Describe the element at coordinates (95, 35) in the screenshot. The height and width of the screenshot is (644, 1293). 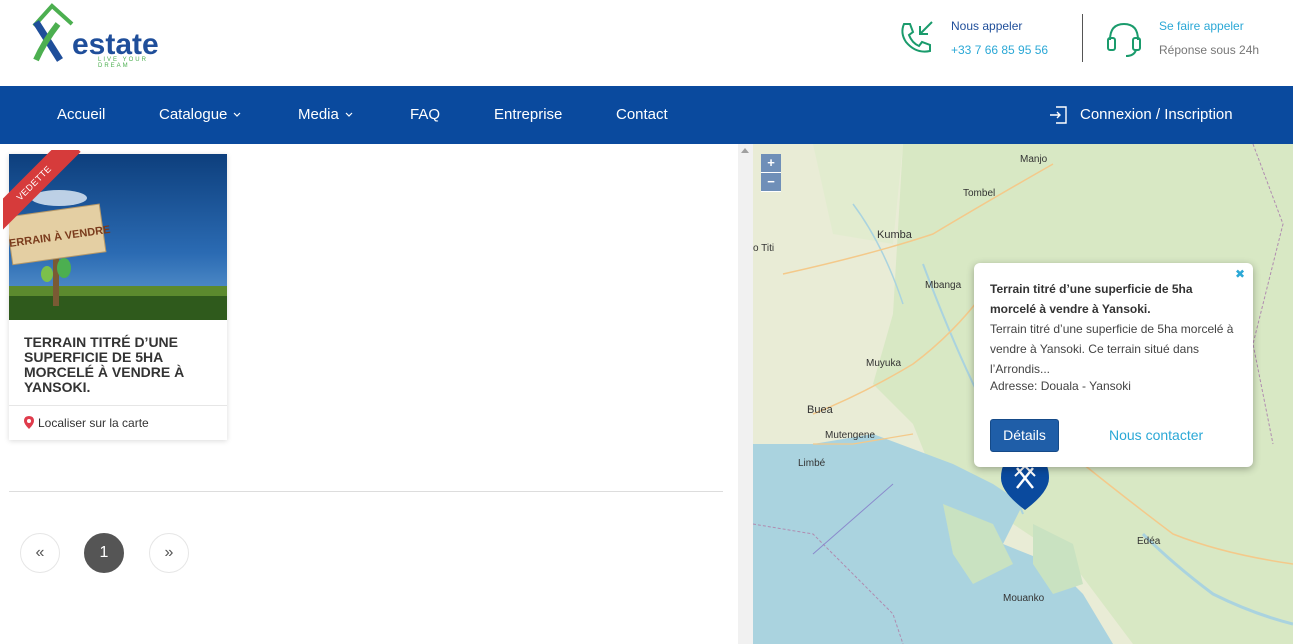
I see `site-logo: estate LIVE YOUR DREAM` at that location.